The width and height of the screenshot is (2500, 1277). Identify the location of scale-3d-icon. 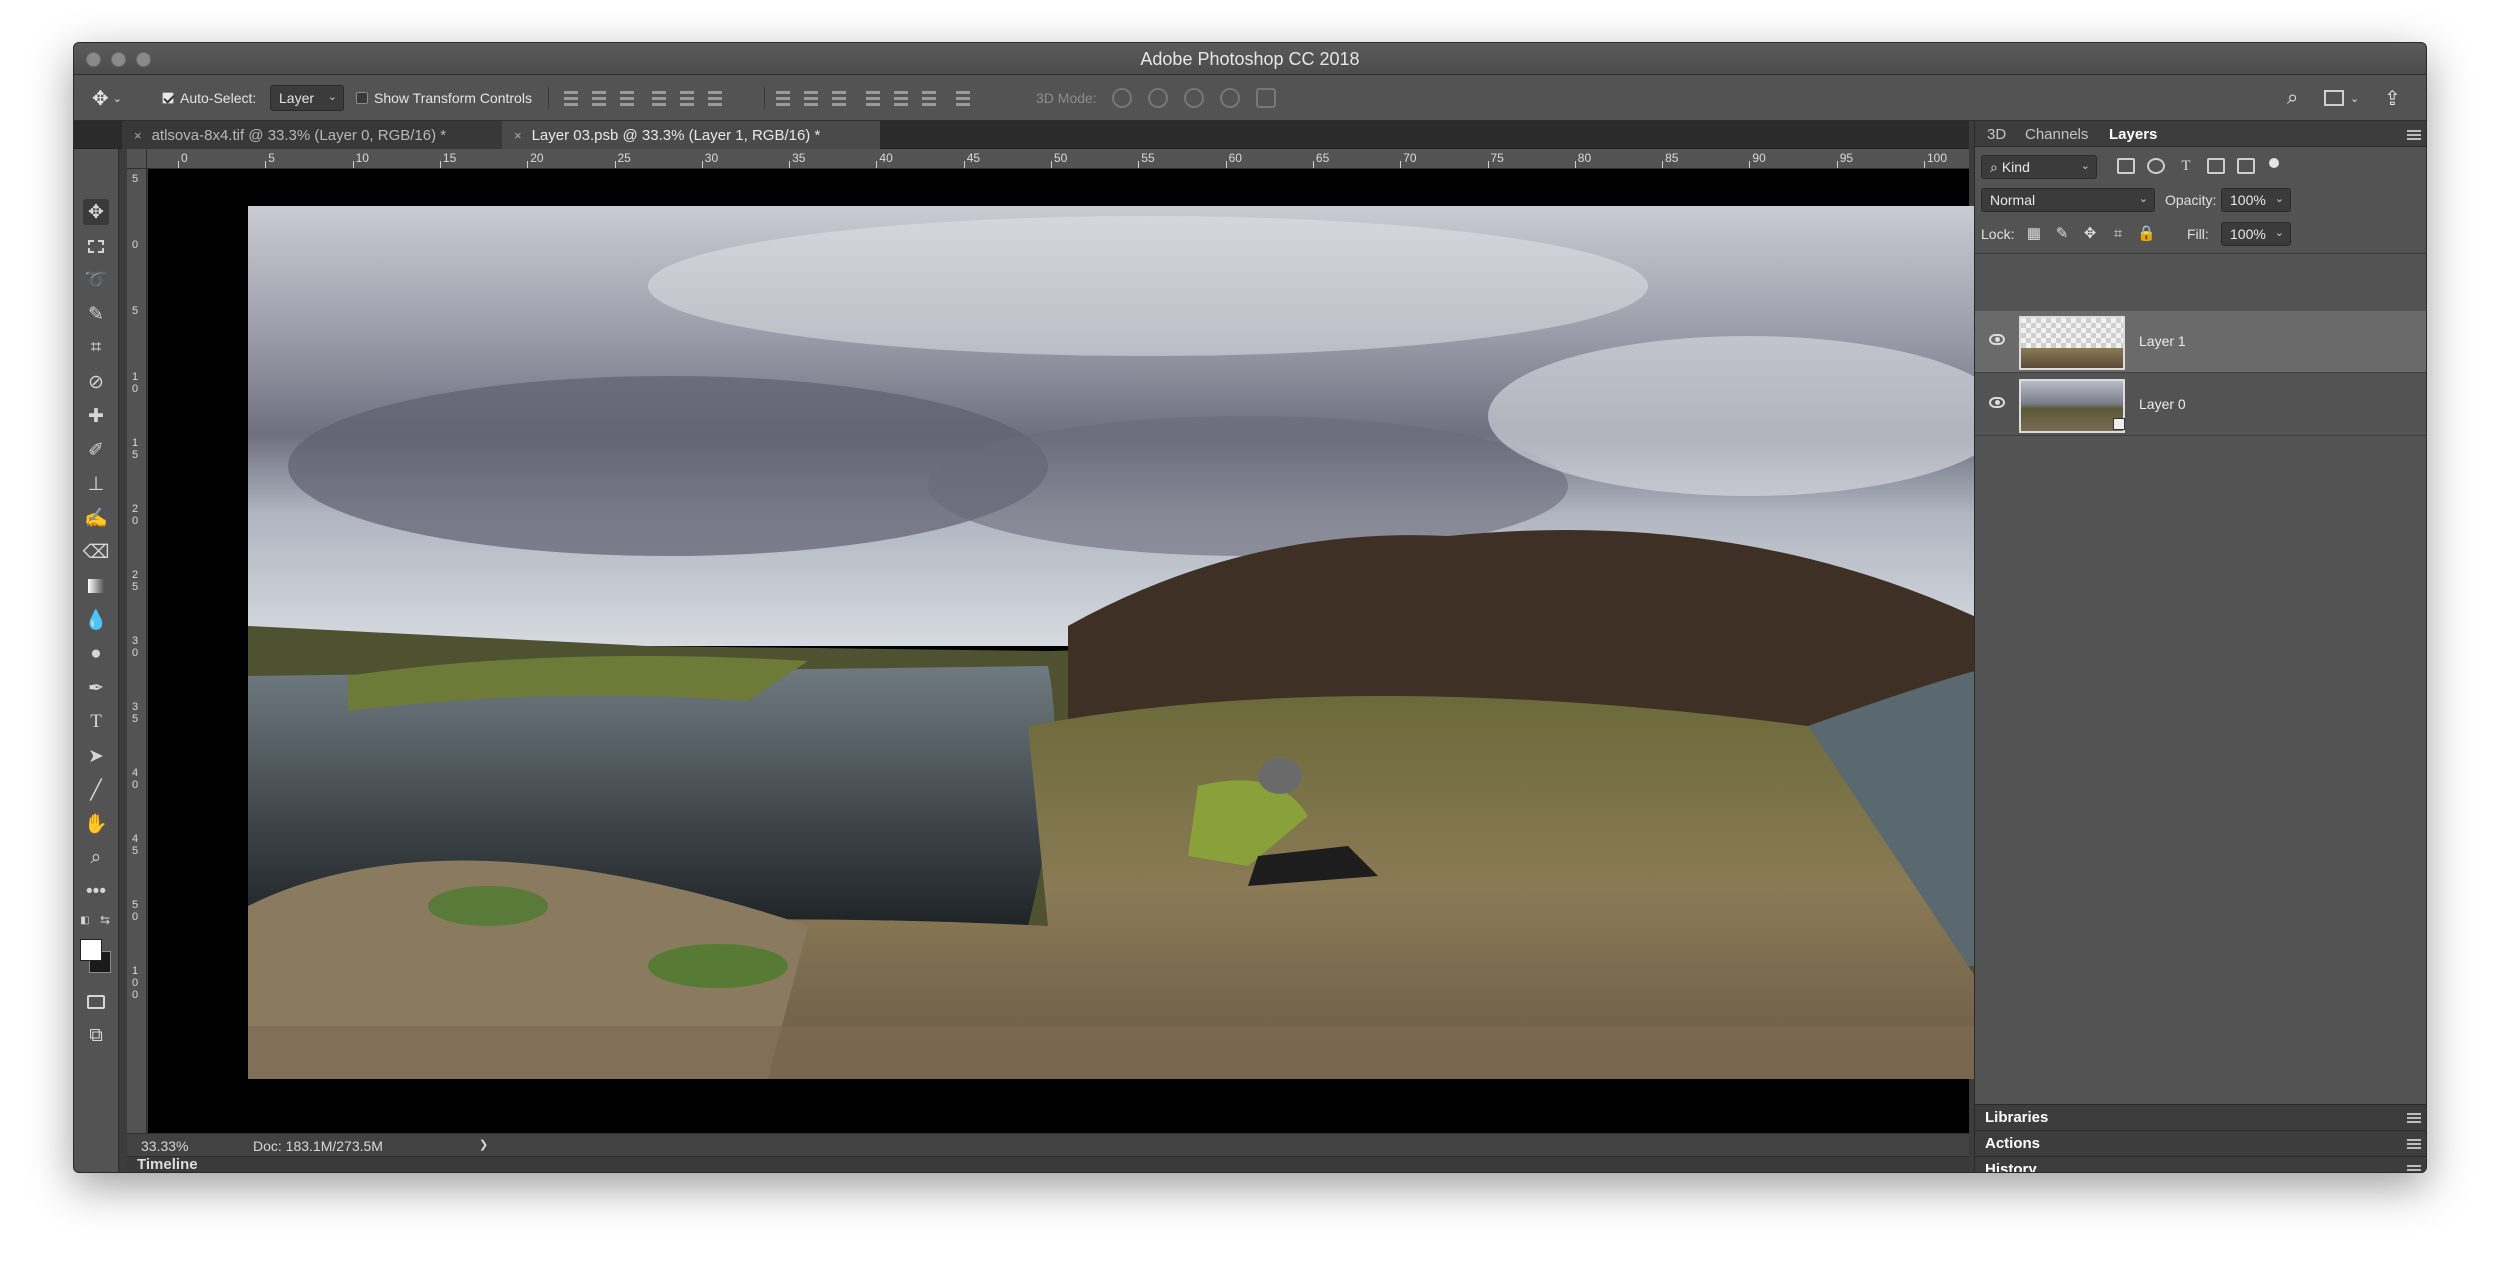
(1266, 98).